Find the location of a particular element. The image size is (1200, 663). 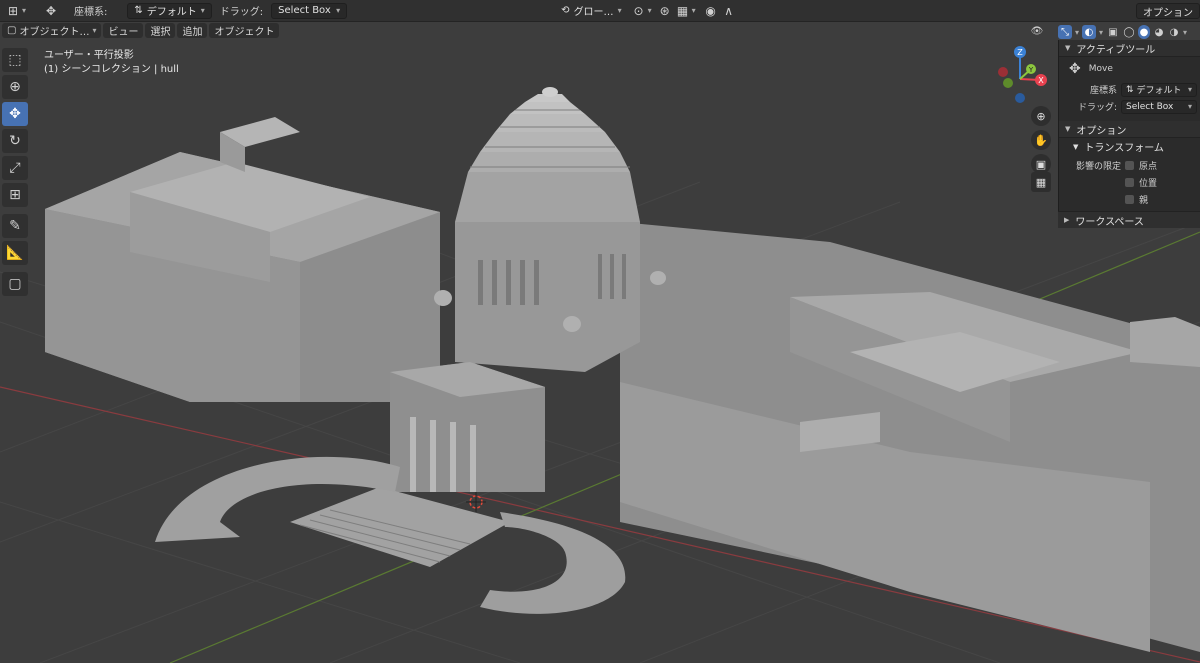

annotate-icon: ✎ is located at coordinates (15, 226).